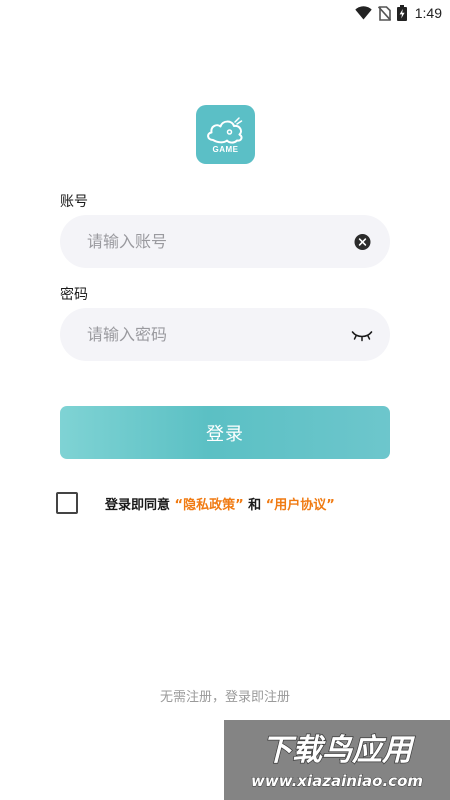 The width and height of the screenshot is (450, 800). What do you see at coordinates (337, 781) in the screenshot?
I see `watermark-url: www.xiazainiao.com` at bounding box center [337, 781].